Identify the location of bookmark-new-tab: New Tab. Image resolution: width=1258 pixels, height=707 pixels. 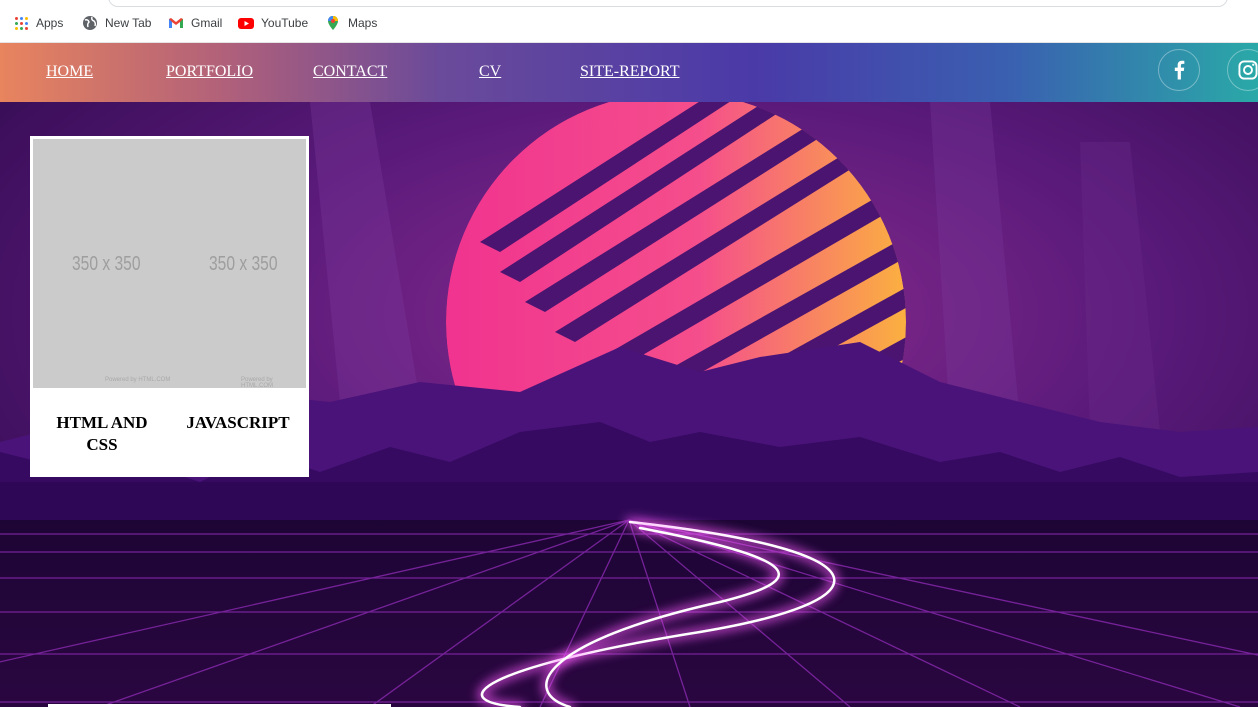
(116, 23).